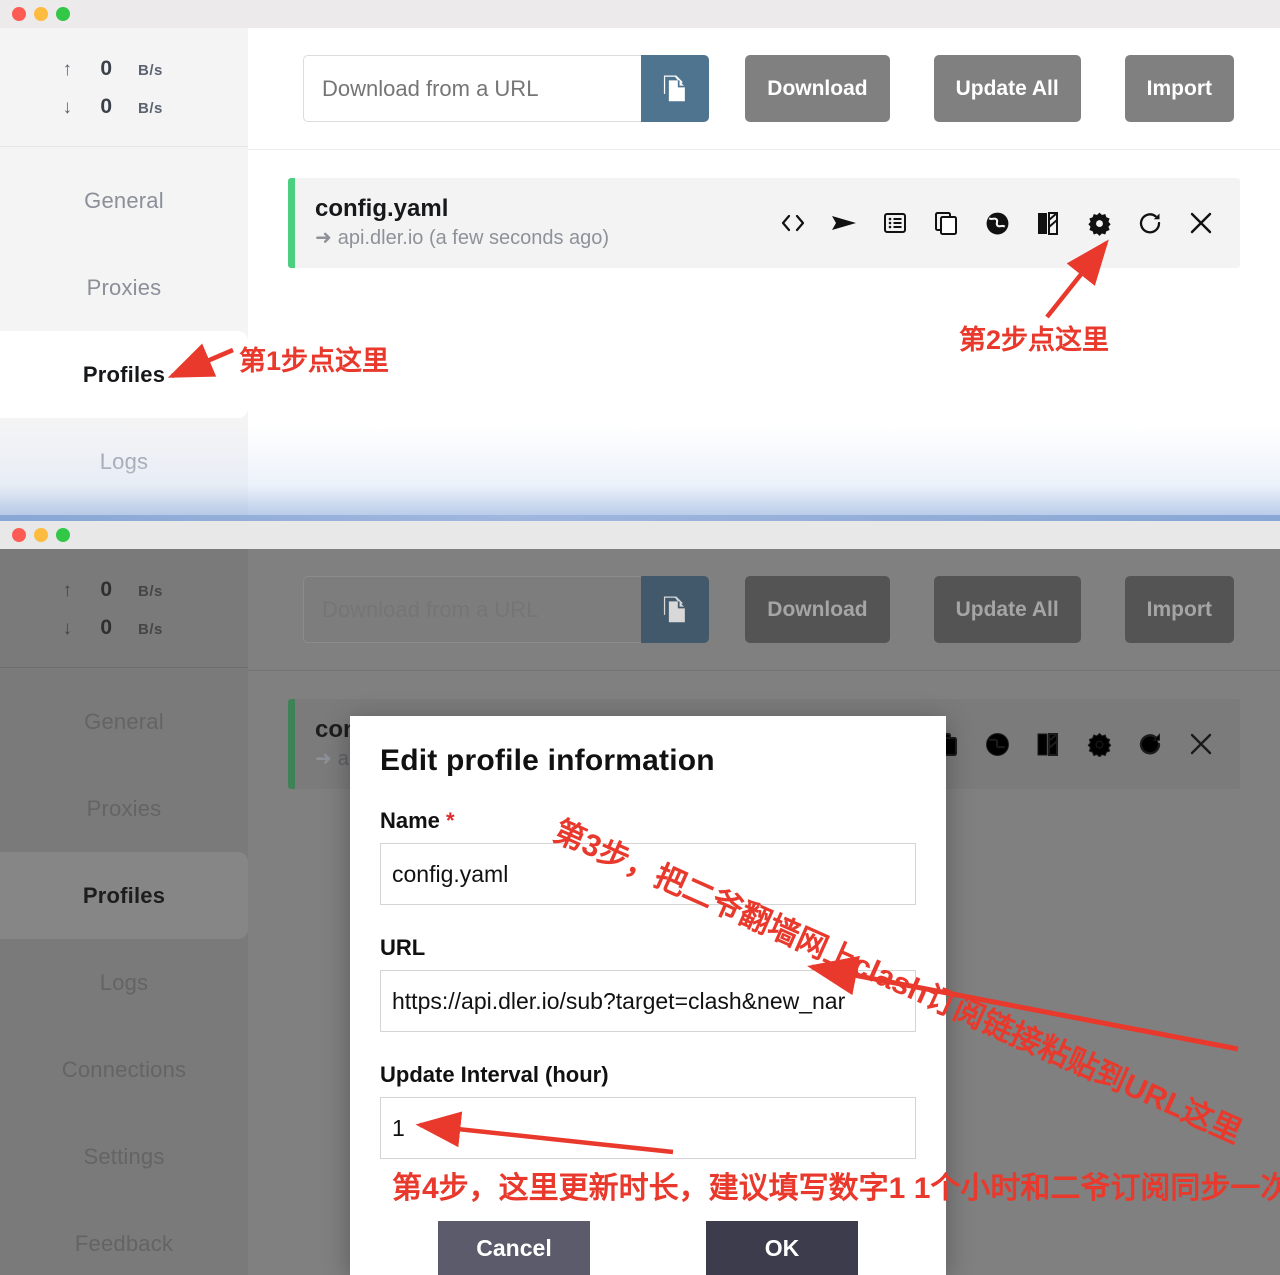  What do you see at coordinates (41, 14) in the screenshot?
I see `minimize-window-button` at bounding box center [41, 14].